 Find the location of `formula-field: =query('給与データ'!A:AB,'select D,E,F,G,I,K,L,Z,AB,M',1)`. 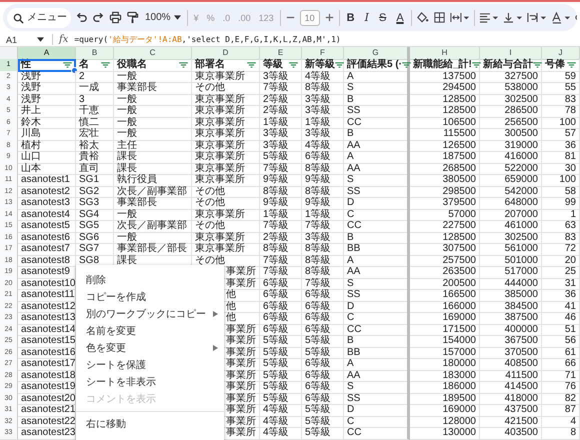

formula-field: =query('給与データ'!A:AB,'select D,E,F,G,I,K,L,Z,AB,M',1) is located at coordinates (207, 39).